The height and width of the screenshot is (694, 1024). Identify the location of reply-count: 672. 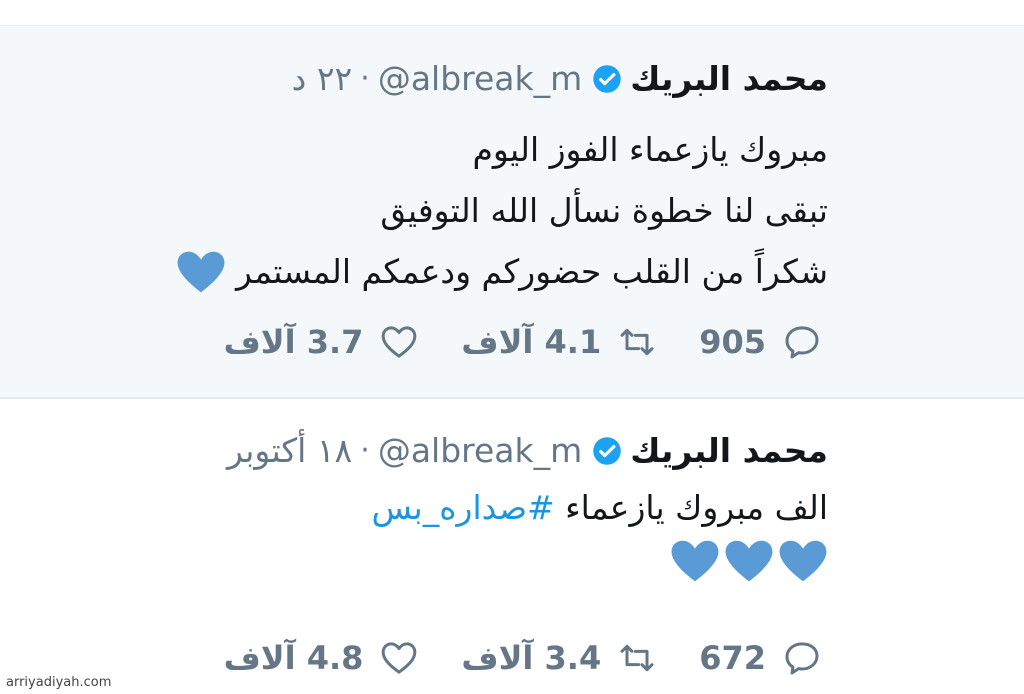
(732, 658).